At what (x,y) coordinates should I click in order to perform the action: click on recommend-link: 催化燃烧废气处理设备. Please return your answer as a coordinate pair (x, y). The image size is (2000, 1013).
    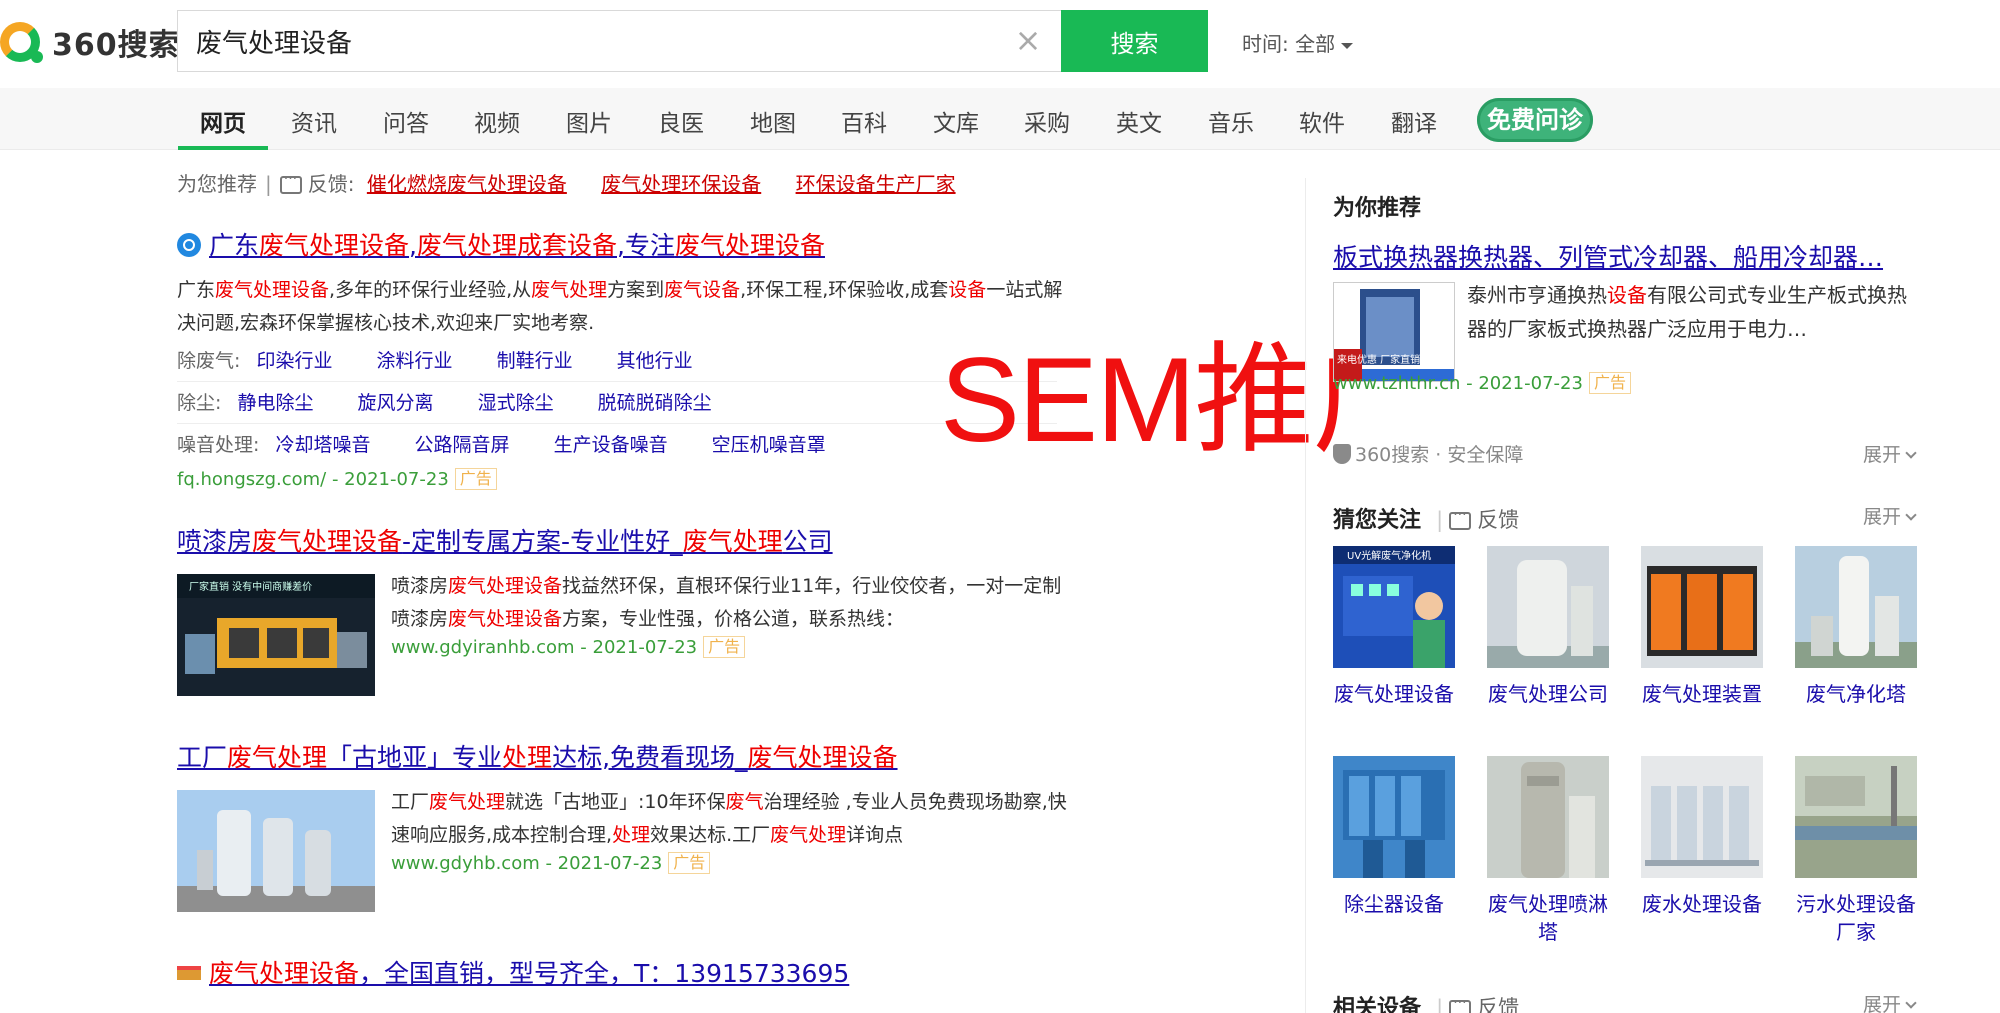
    Looking at the image, I should click on (467, 184).